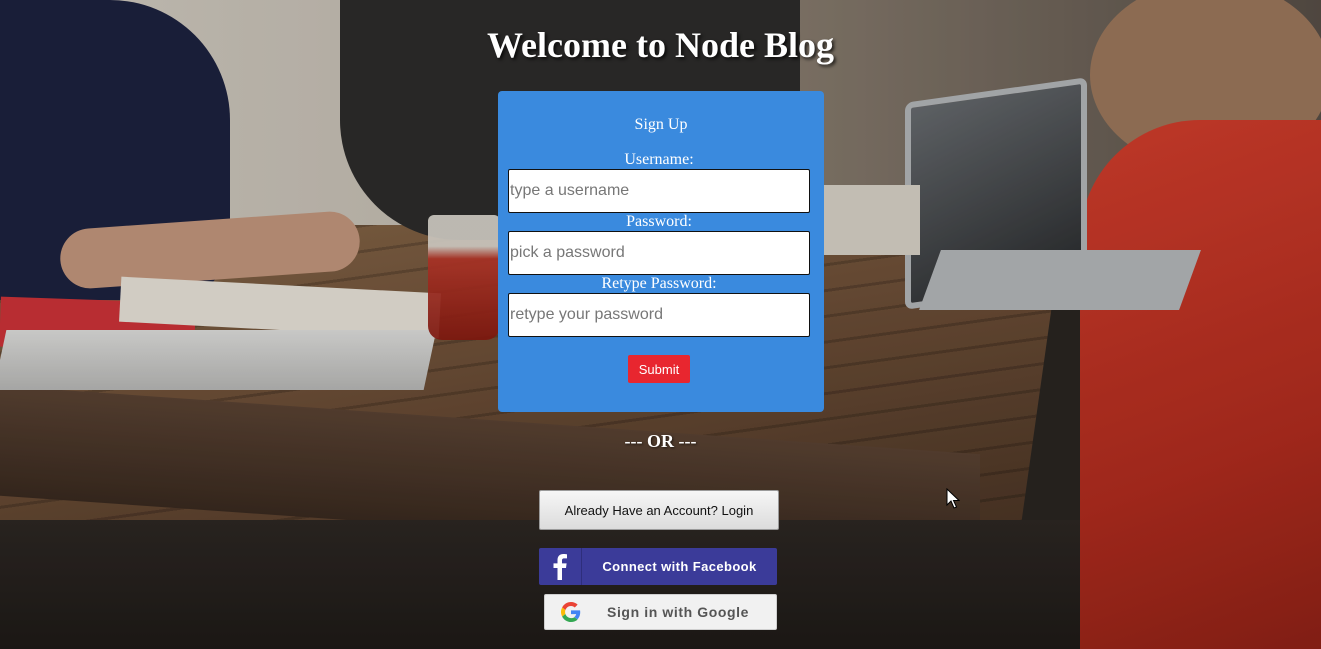  Describe the element at coordinates (659, 159) in the screenshot. I see `username-label: Username:` at that location.